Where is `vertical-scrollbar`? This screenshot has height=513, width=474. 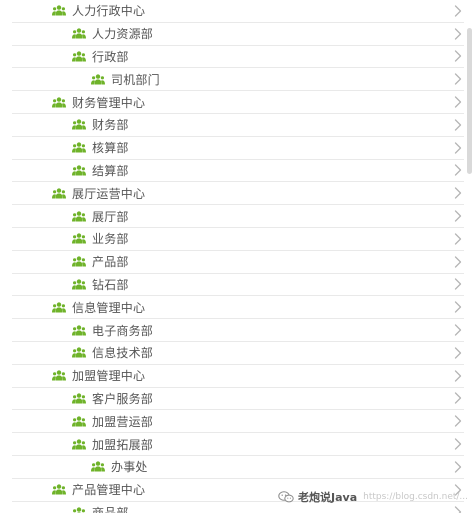 vertical-scrollbar is located at coordinates (469, 101).